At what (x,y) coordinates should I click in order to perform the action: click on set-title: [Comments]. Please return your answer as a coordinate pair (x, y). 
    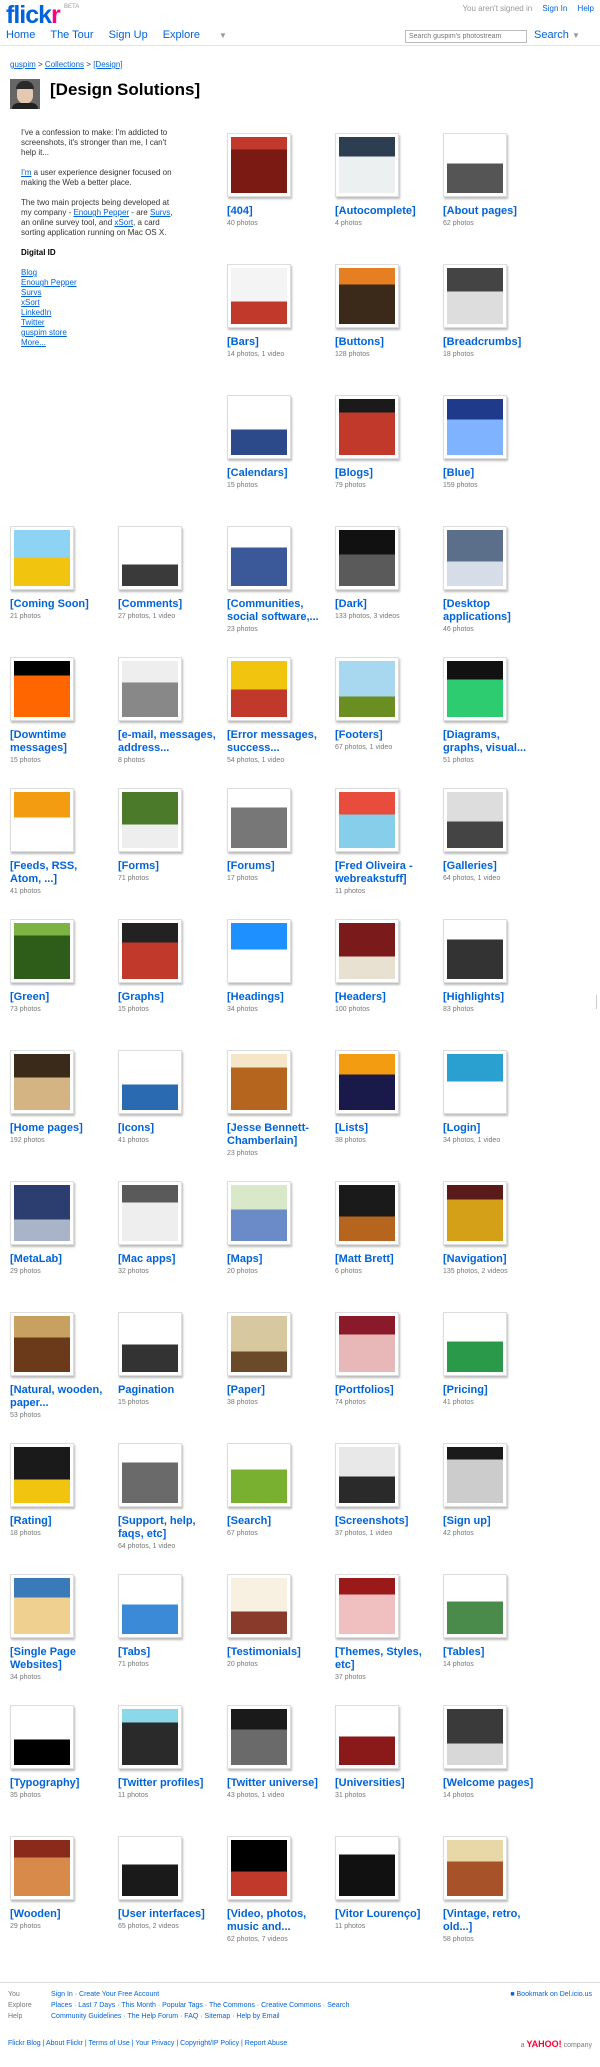
    Looking at the image, I should click on (167, 604).